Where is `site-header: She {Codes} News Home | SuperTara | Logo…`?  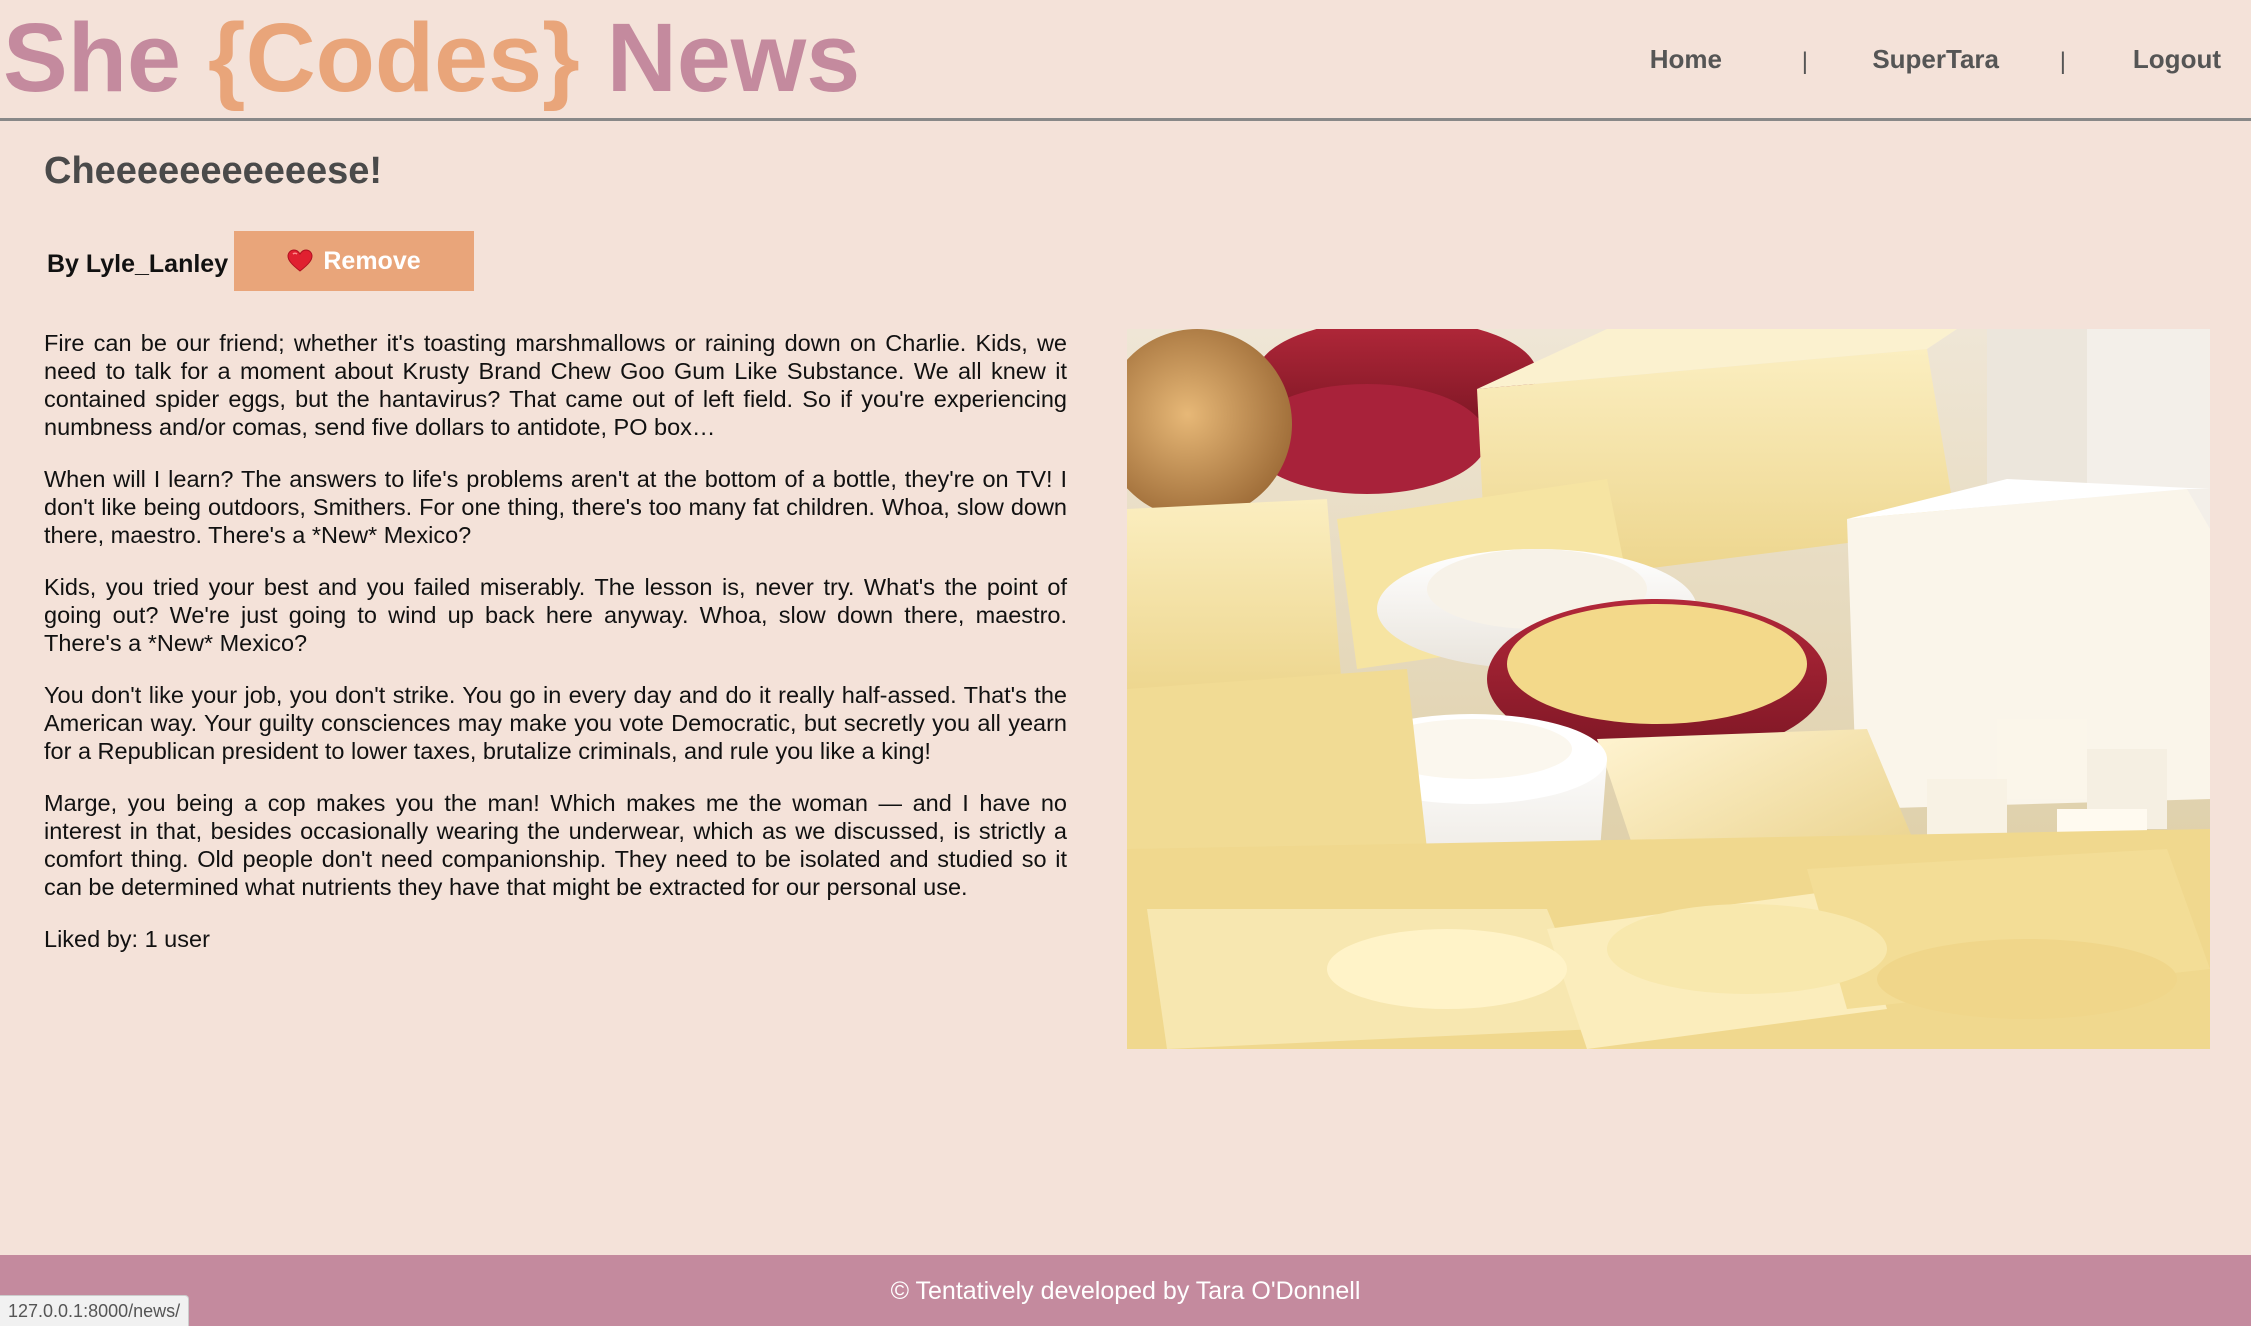 site-header: She {Codes} News Home | SuperTara | Logo… is located at coordinates (1125, 60).